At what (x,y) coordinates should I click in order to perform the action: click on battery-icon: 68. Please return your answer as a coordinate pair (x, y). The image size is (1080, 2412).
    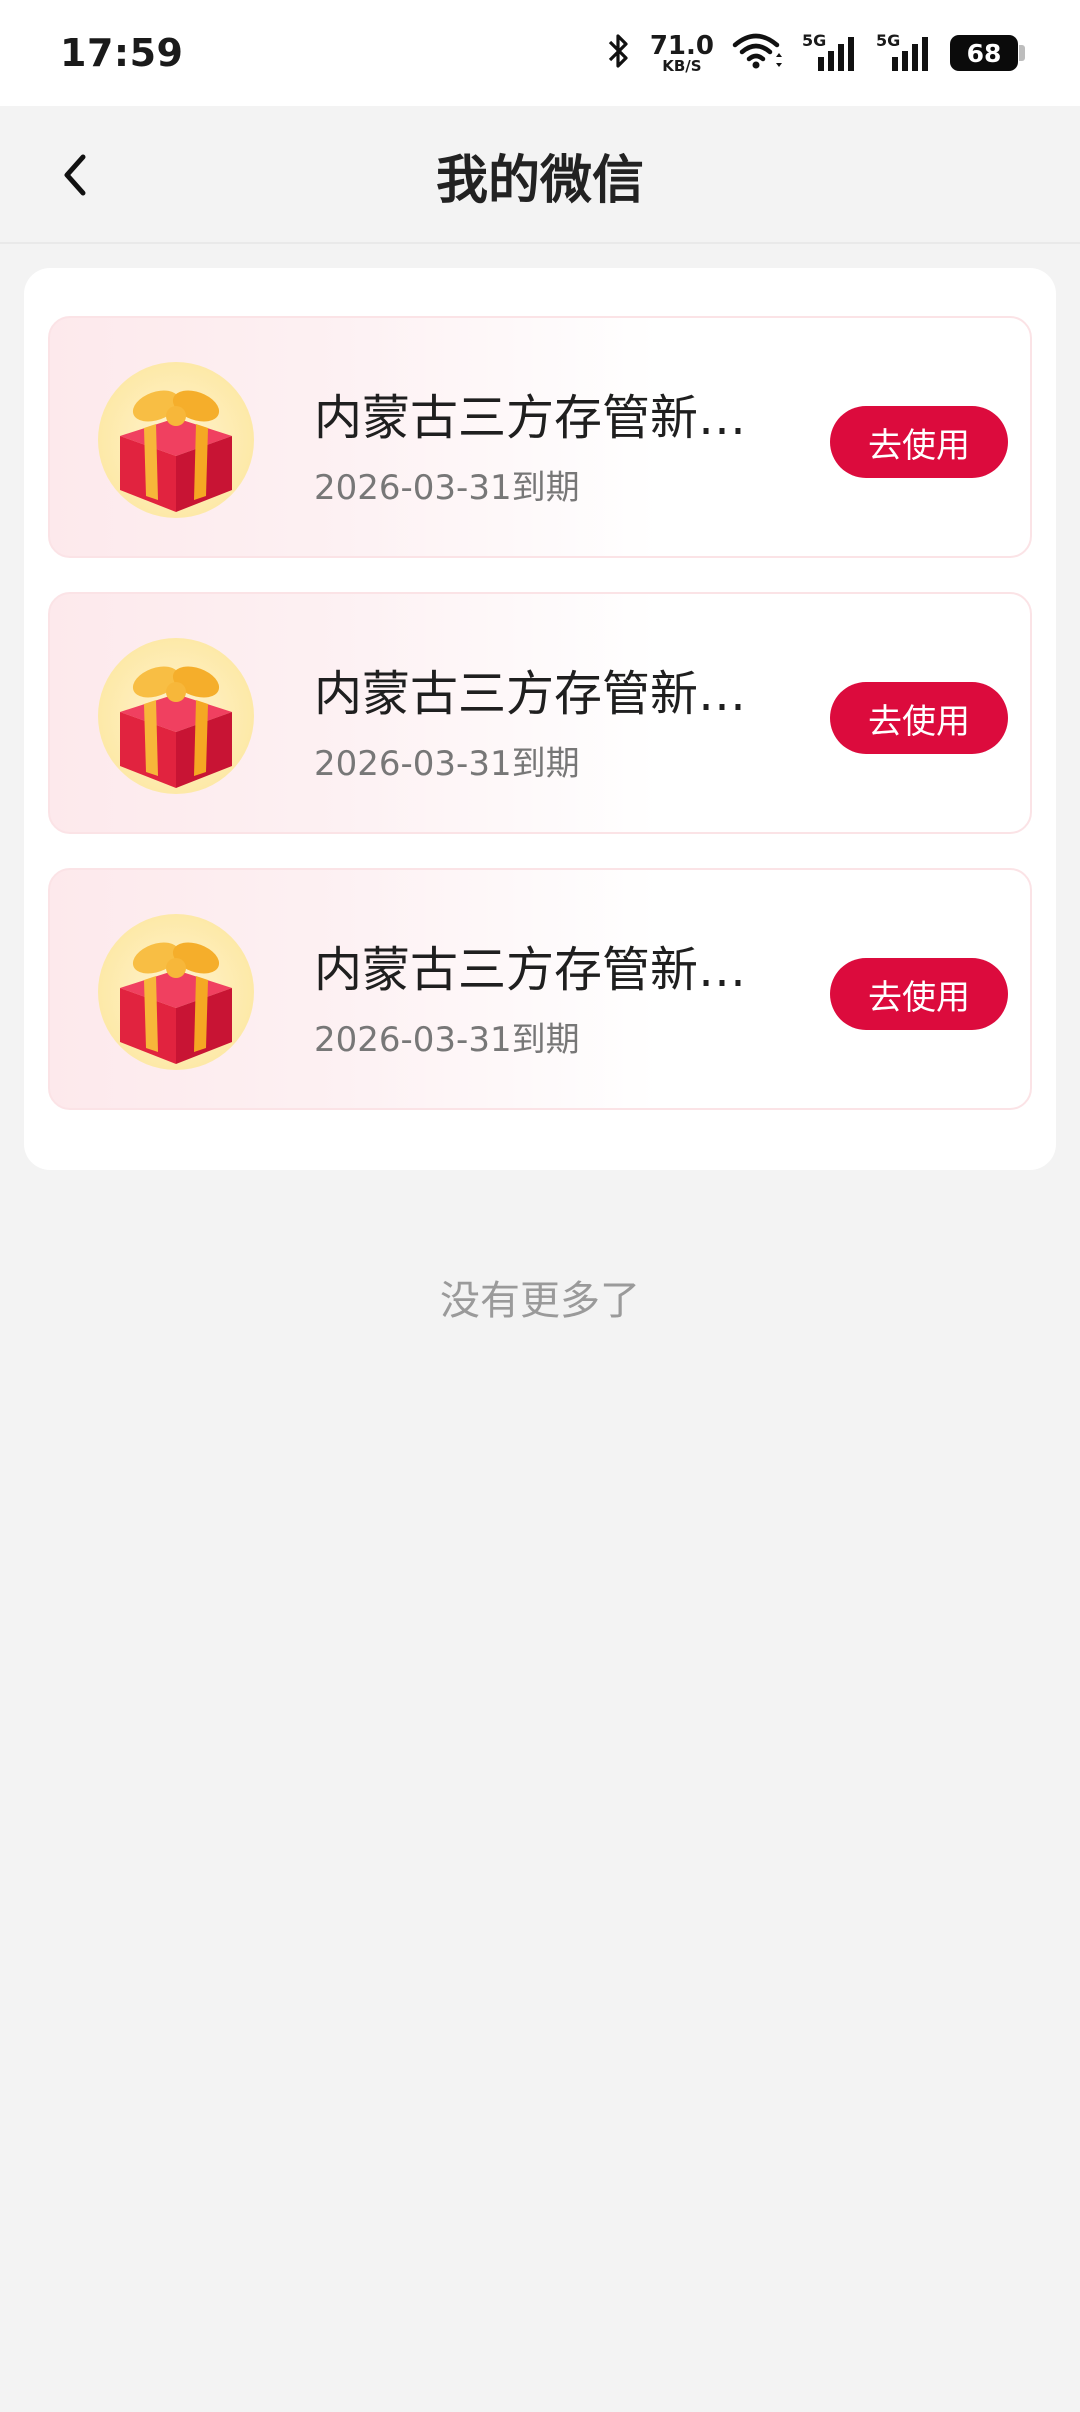
    Looking at the image, I should click on (987, 53).